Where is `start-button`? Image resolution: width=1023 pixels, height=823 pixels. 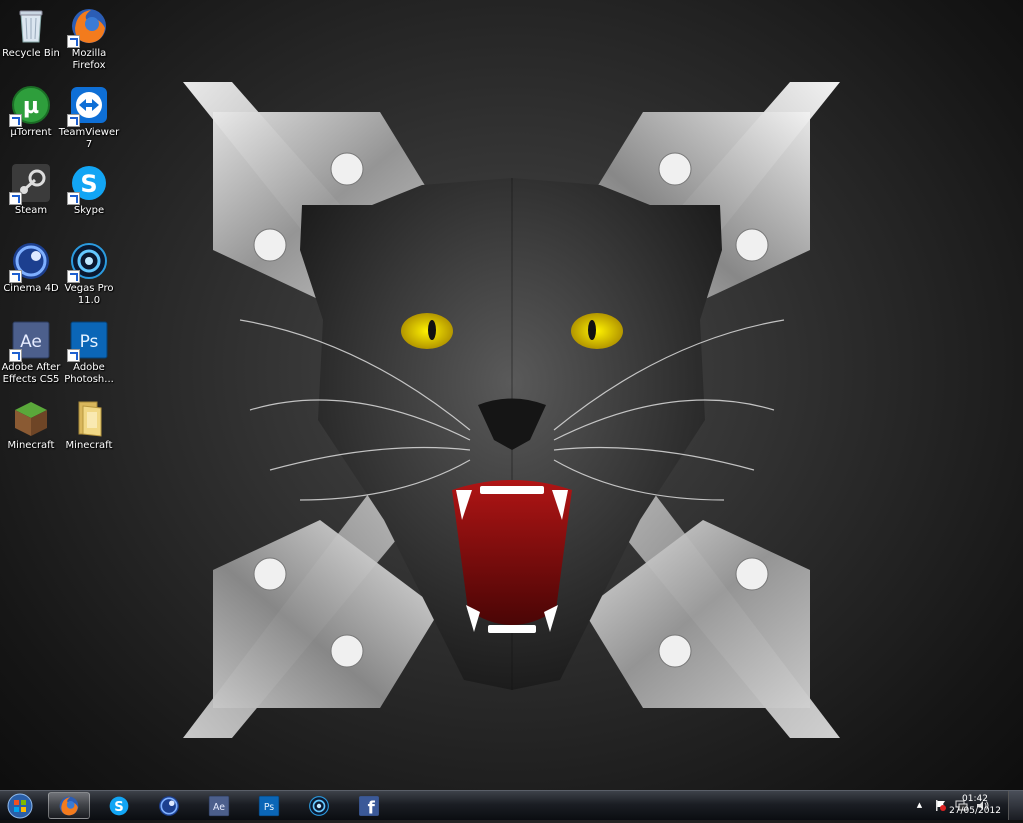
start-button is located at coordinates (20, 805).